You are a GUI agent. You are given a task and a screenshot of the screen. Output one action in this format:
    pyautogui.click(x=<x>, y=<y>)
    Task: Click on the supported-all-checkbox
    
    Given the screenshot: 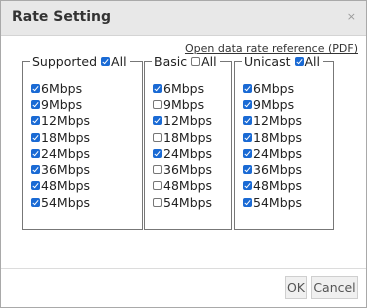 What is the action you would take?
    pyautogui.click(x=106, y=61)
    